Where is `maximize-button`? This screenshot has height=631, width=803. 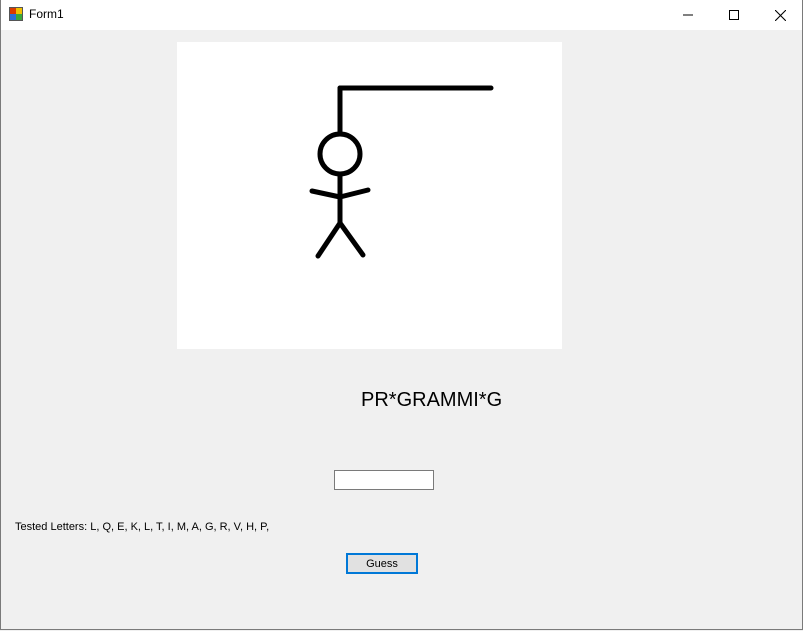
maximize-button is located at coordinates (734, 15).